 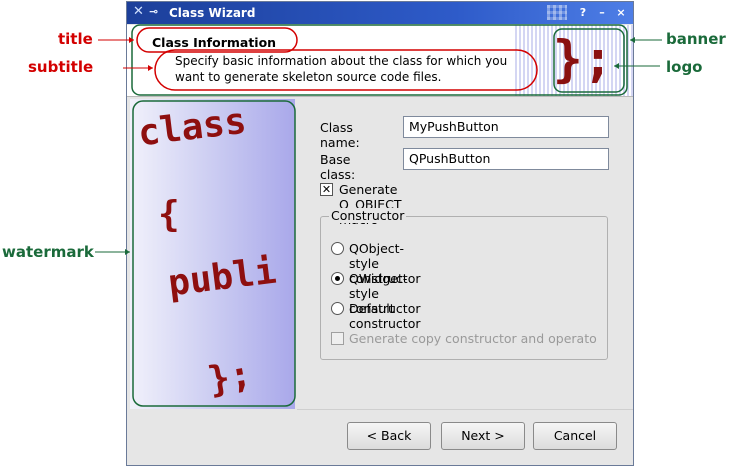 What do you see at coordinates (384, 316) in the screenshot?
I see `radio-default-ctor-label: Default constructor` at bounding box center [384, 316].